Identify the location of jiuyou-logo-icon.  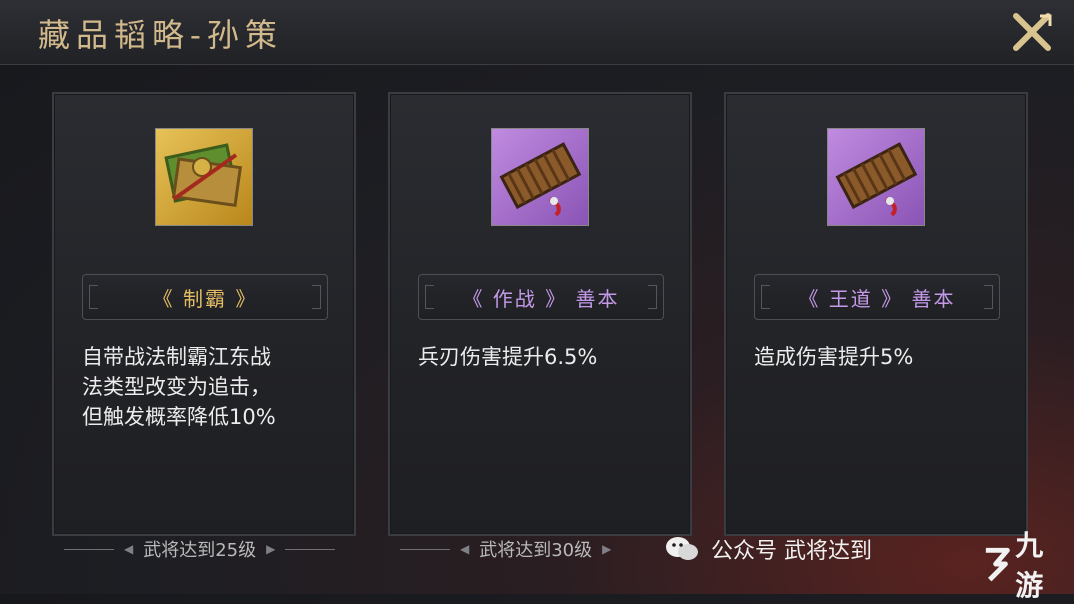
(997, 564).